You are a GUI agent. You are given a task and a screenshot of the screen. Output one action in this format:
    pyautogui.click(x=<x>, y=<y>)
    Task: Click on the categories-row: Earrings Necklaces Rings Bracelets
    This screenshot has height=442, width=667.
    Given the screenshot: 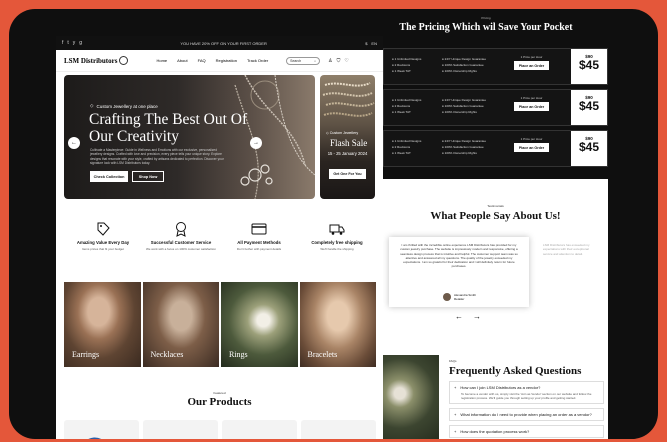 What is the action you would take?
    pyautogui.click(x=220, y=324)
    